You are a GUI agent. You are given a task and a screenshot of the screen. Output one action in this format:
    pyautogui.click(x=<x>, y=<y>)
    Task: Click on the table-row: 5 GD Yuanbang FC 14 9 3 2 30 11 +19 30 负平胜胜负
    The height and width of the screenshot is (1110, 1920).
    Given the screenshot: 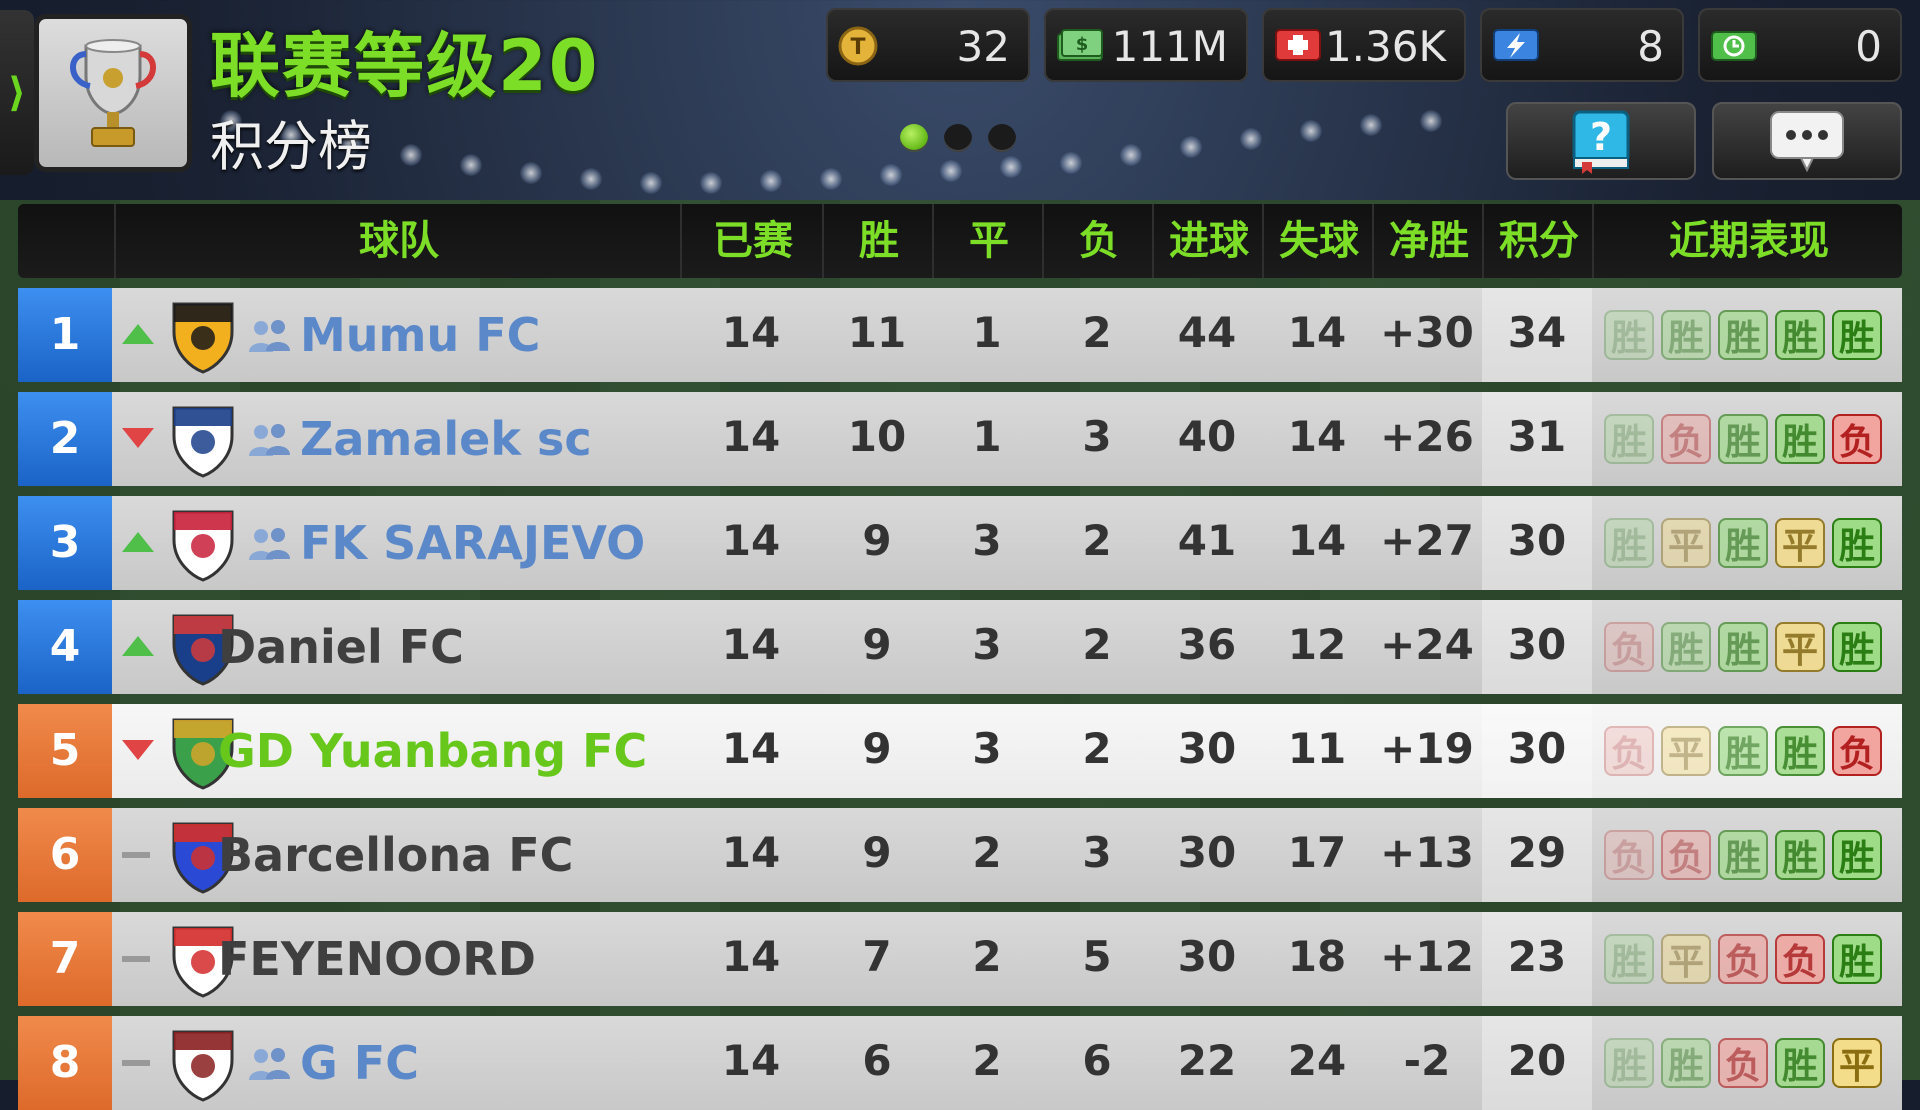 What is the action you would take?
    pyautogui.click(x=960, y=751)
    